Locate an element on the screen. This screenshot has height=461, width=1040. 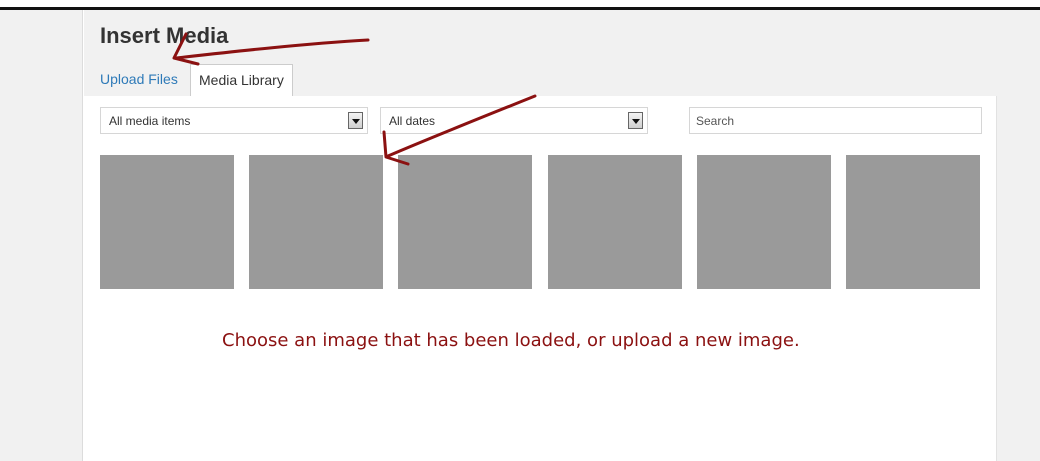
date-filter-select: All dates is located at coordinates (514, 120).